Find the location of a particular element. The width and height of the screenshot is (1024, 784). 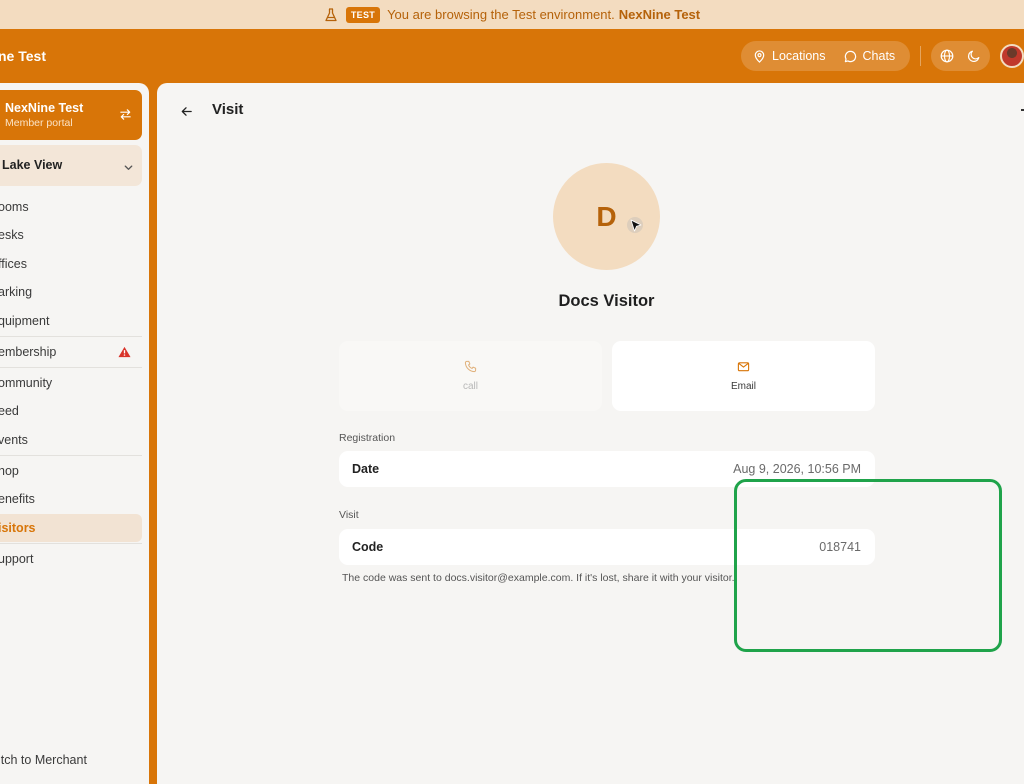

sidebar-item-label: eed is located at coordinates (9, 411).